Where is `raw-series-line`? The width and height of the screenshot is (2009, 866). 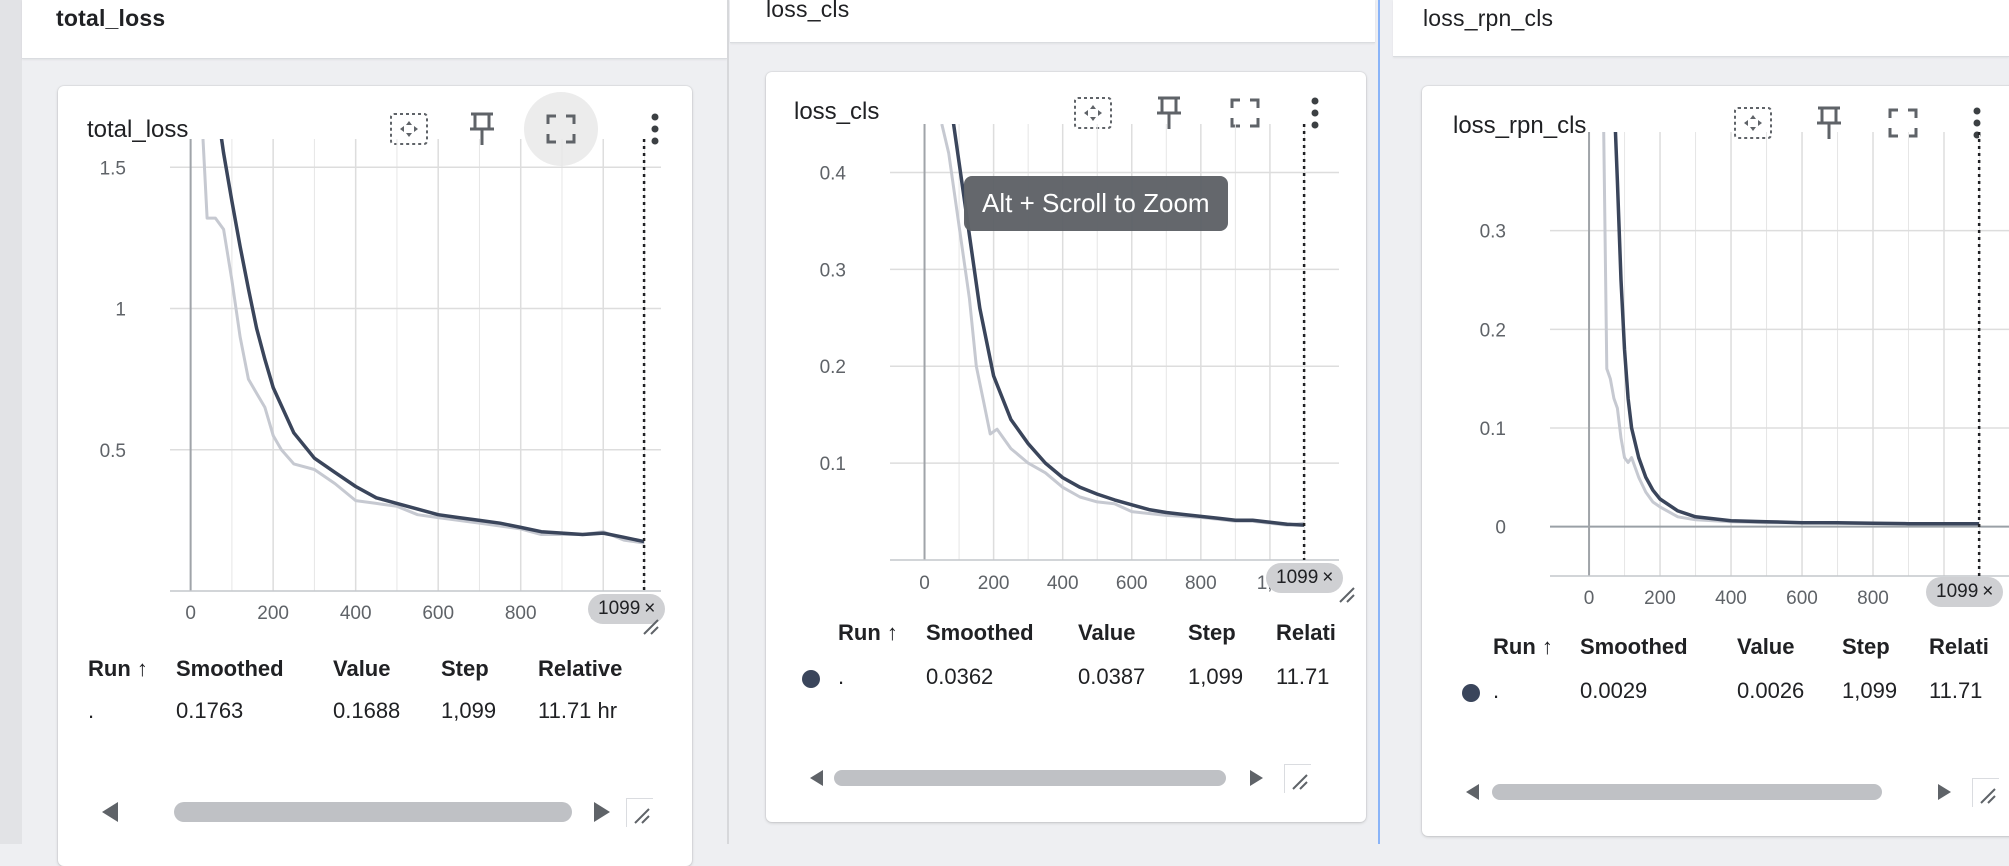
raw-series-line is located at coordinates (423, 342).